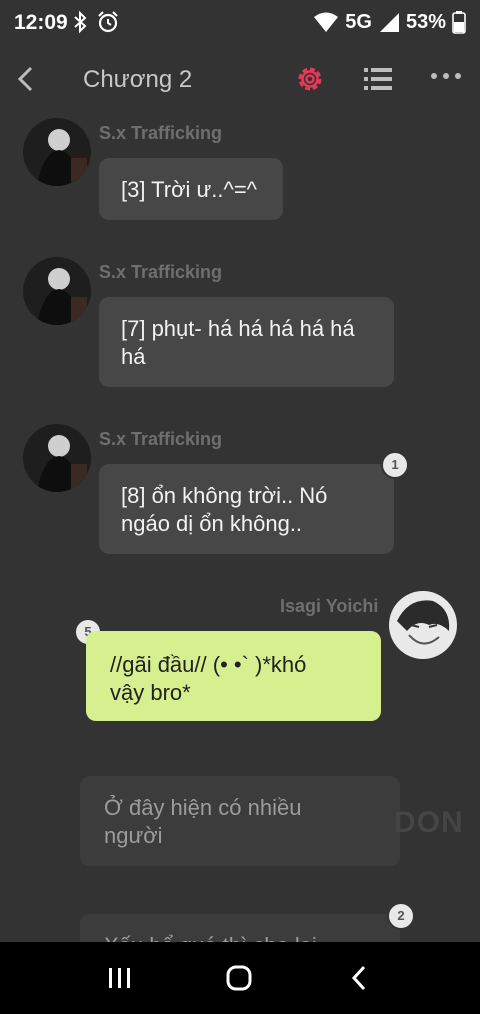  I want to click on status-bar: 12:09 5G 53%, so click(240, 23).